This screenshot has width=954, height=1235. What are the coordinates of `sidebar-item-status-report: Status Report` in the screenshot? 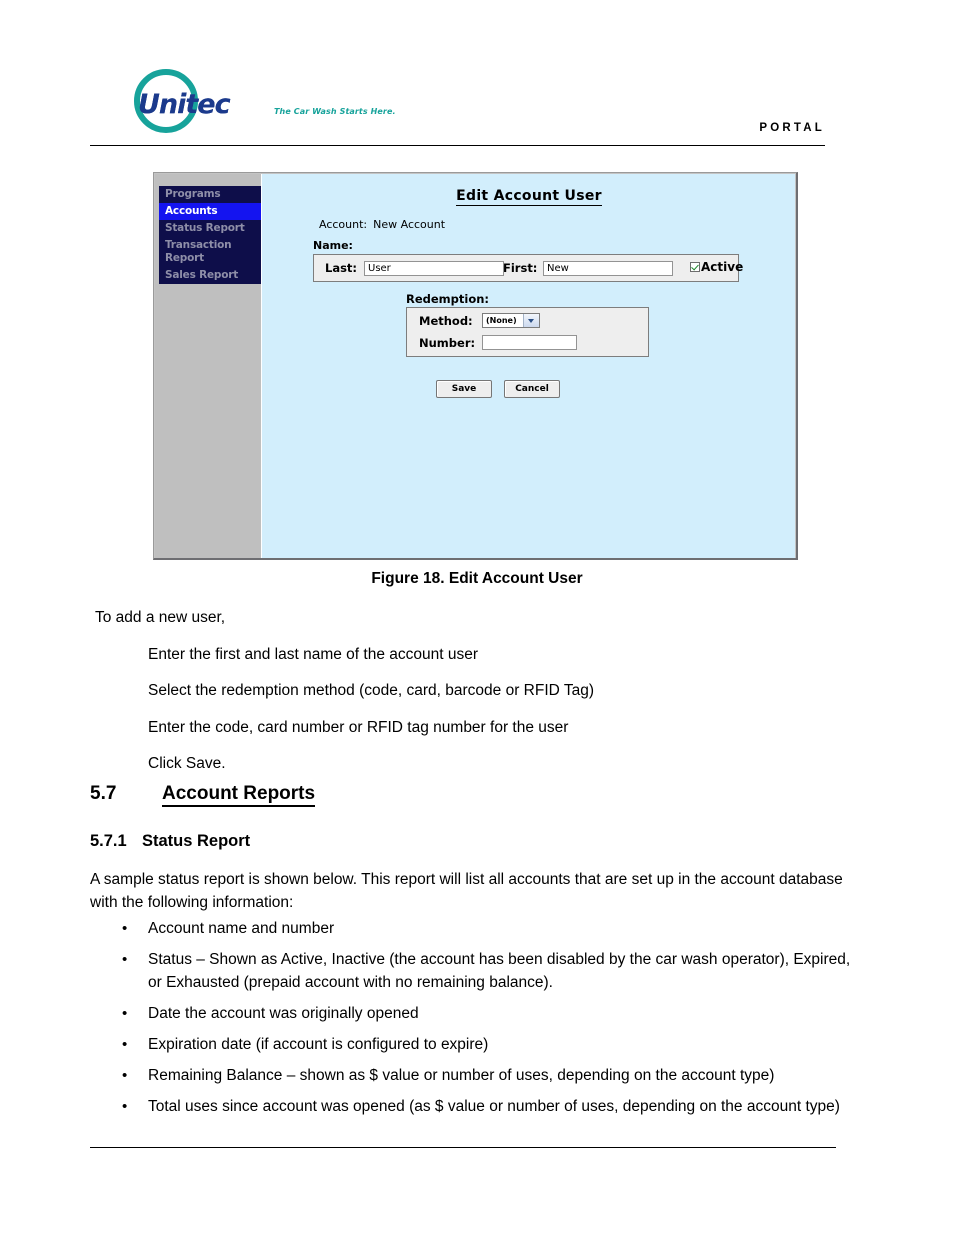 It's located at (210, 228).